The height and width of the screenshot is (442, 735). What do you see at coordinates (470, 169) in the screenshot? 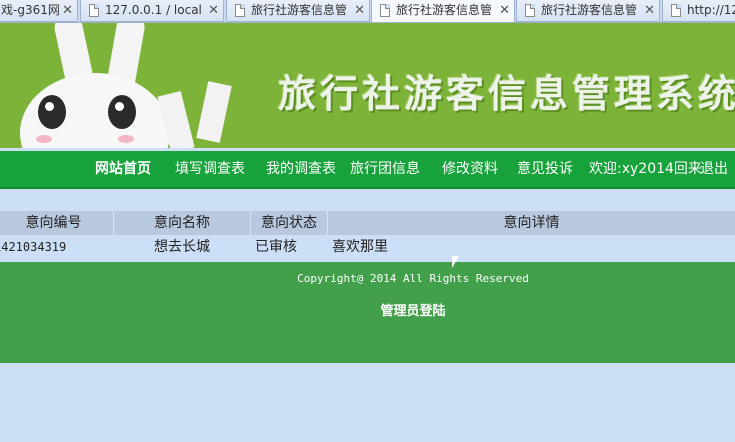
I see `nav-edit-profile: 修改资料` at bounding box center [470, 169].